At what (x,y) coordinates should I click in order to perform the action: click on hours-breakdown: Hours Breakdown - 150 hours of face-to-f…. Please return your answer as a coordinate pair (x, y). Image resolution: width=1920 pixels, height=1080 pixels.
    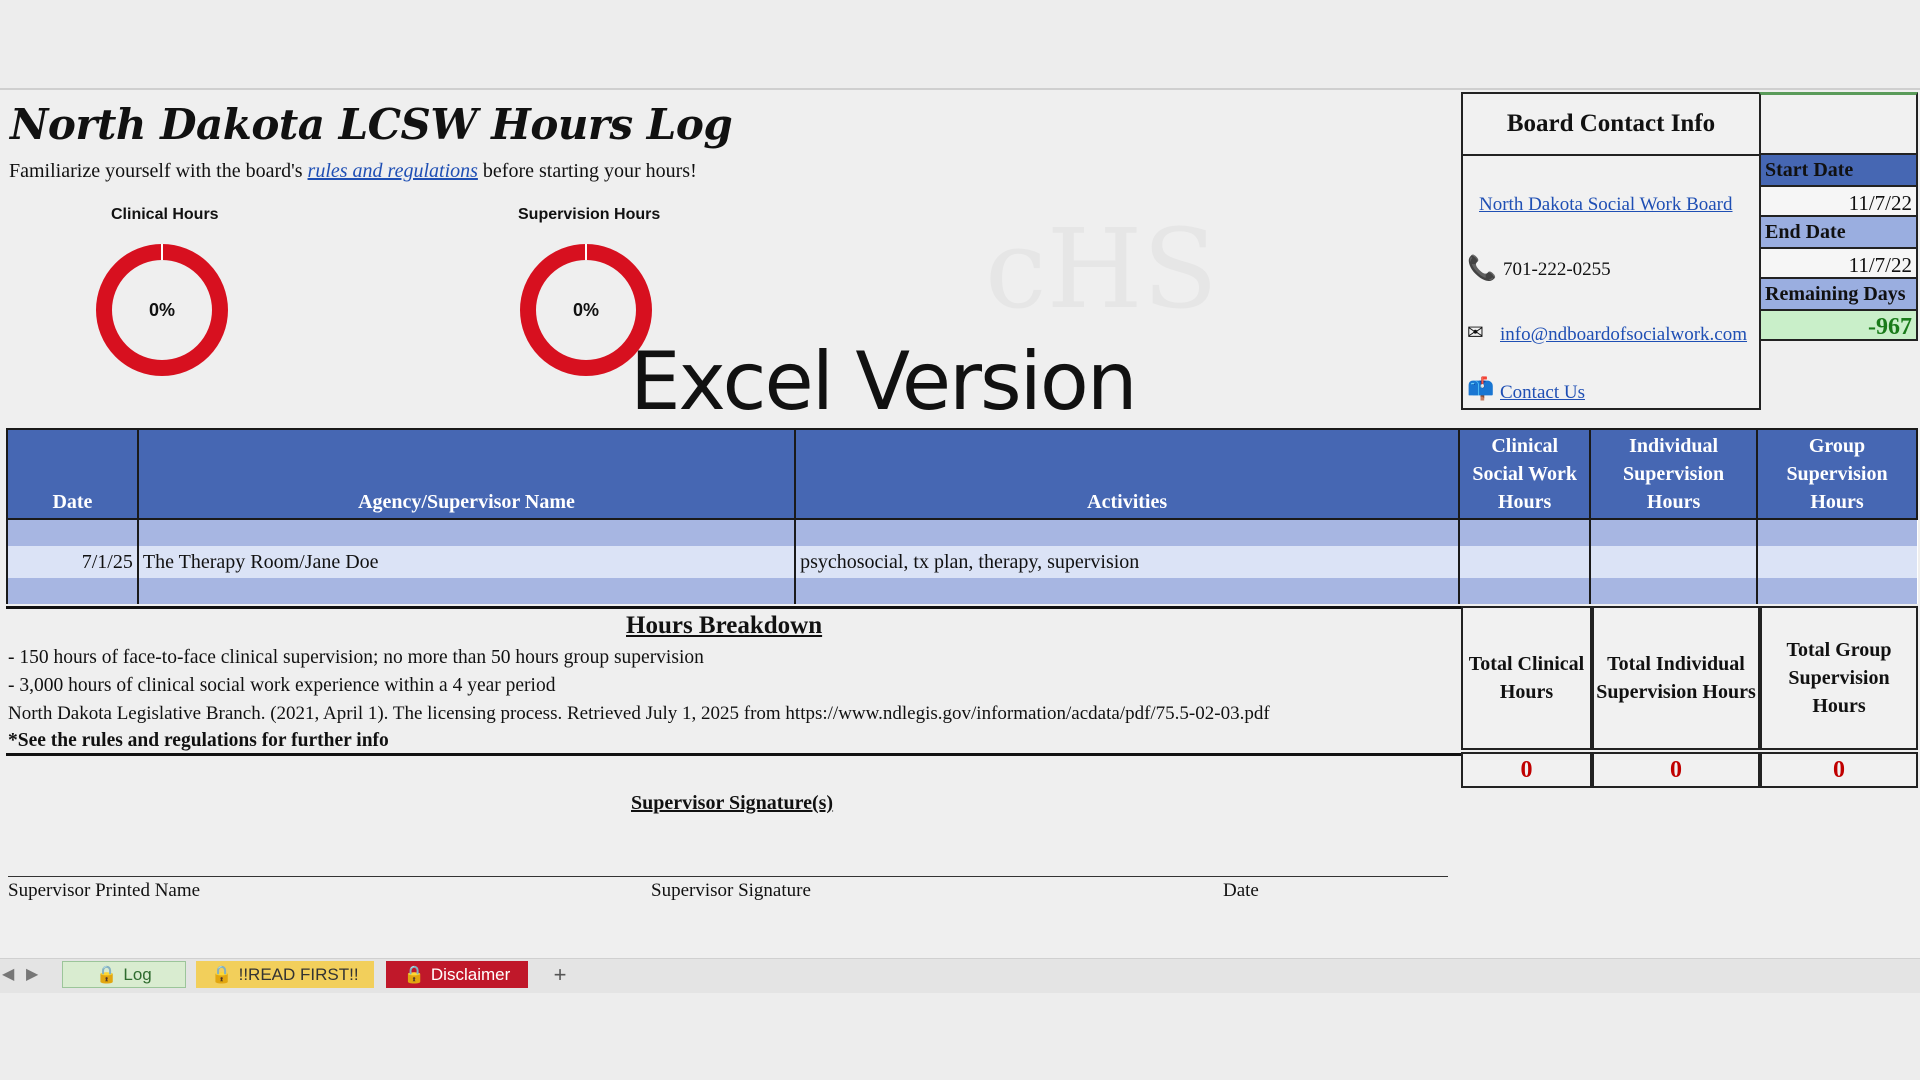
    Looking at the image, I should click on (733, 681).